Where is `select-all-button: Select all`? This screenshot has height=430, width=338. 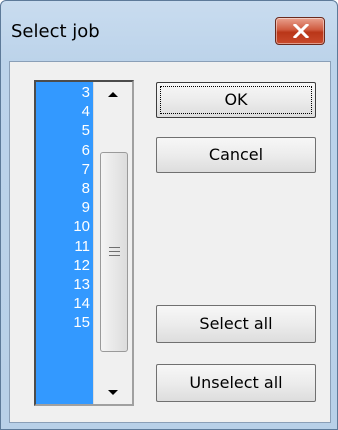
select-all-button: Select all is located at coordinates (236, 324).